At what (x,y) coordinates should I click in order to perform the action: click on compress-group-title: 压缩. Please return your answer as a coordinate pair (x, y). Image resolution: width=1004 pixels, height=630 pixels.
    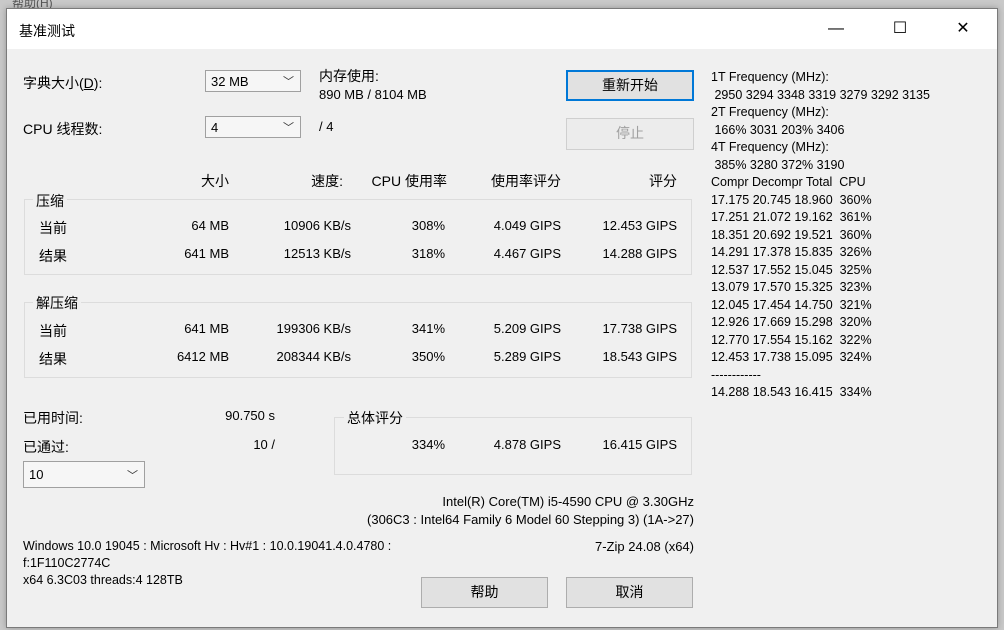
    Looking at the image, I should click on (50, 201).